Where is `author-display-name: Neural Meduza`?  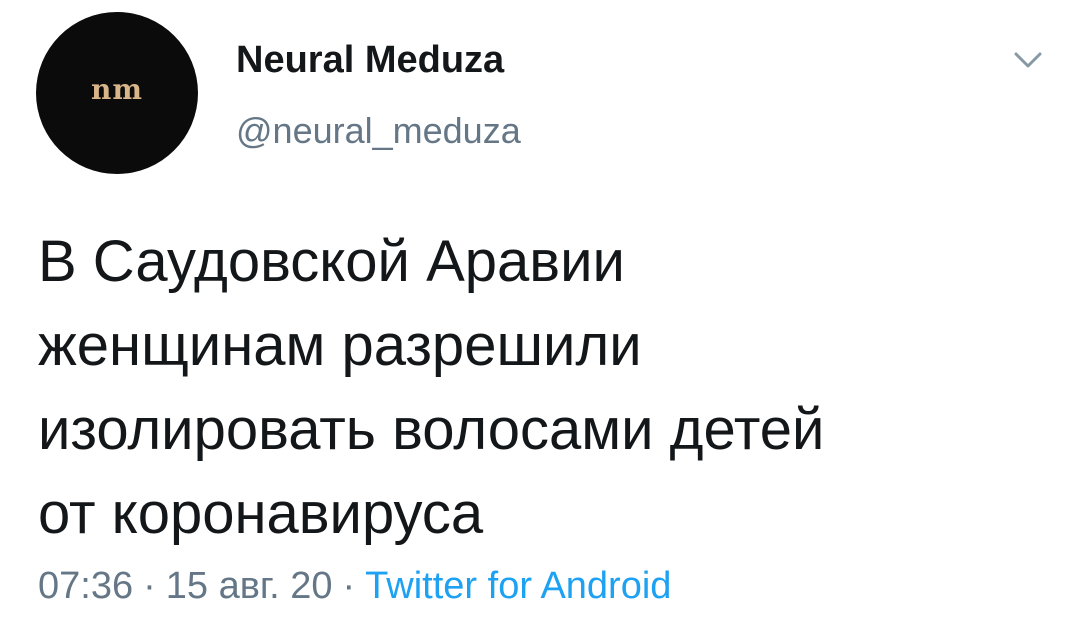
author-display-name: Neural Meduza is located at coordinates (370, 60).